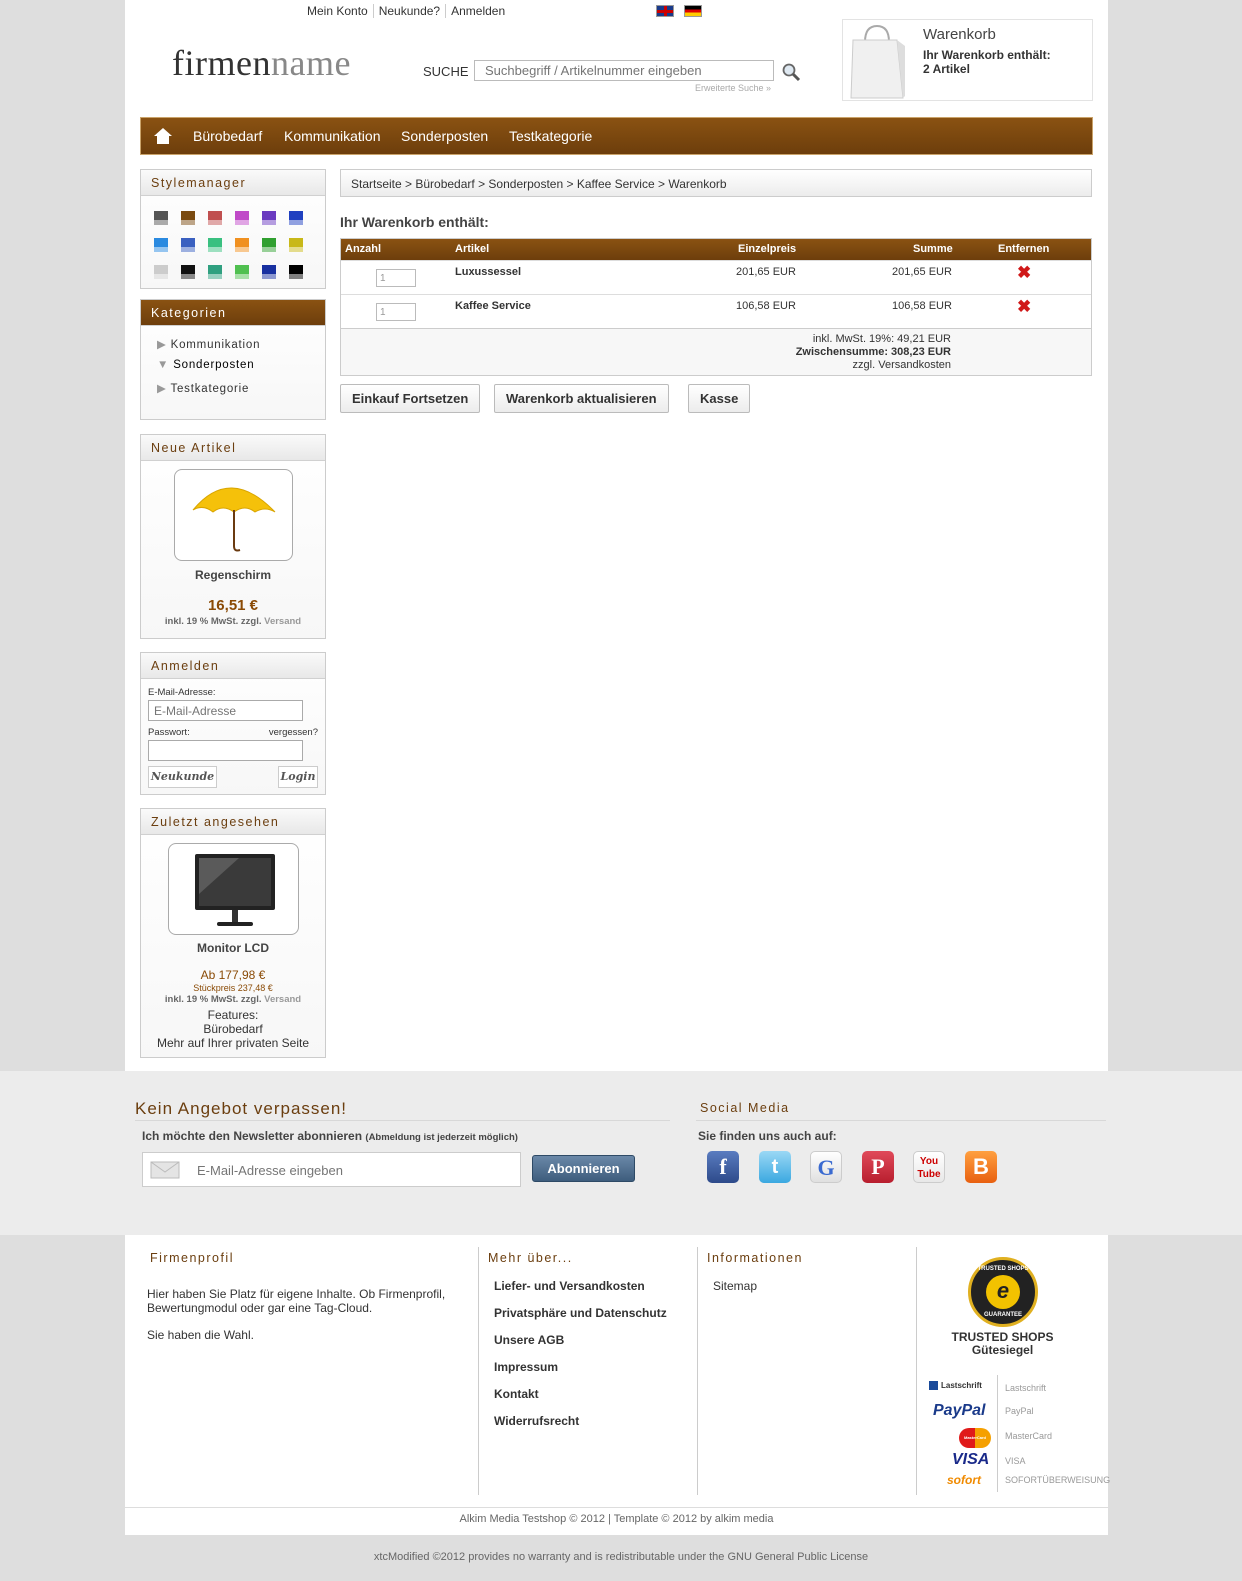  I want to click on shopping-bag-icon, so click(877, 61).